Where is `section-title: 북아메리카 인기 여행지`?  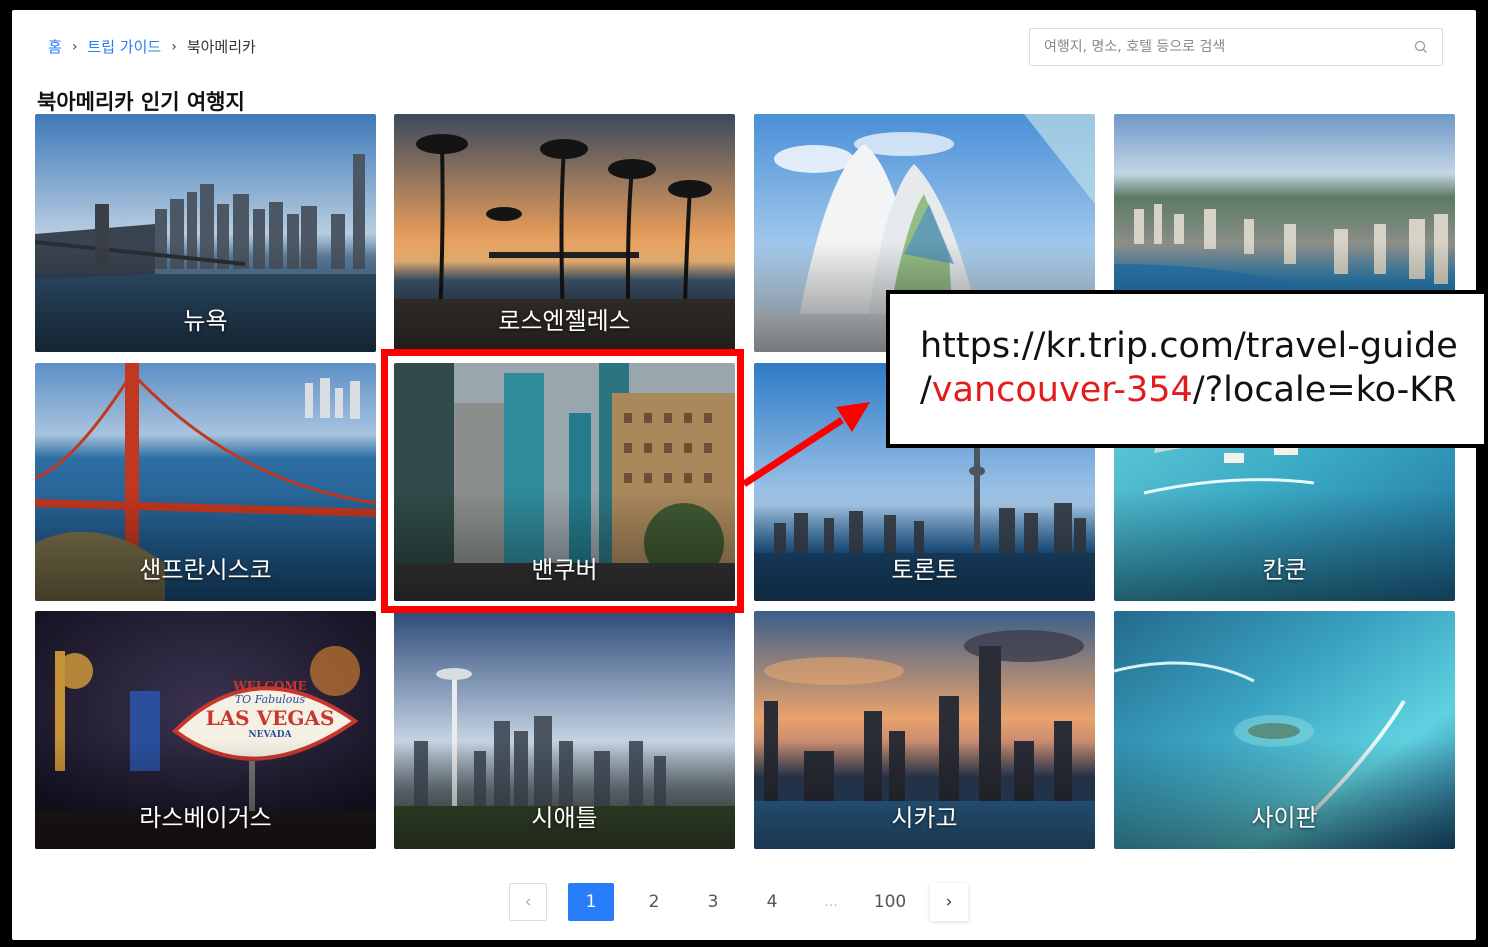
section-title: 북아메리카 인기 여행지 is located at coordinates (141, 102).